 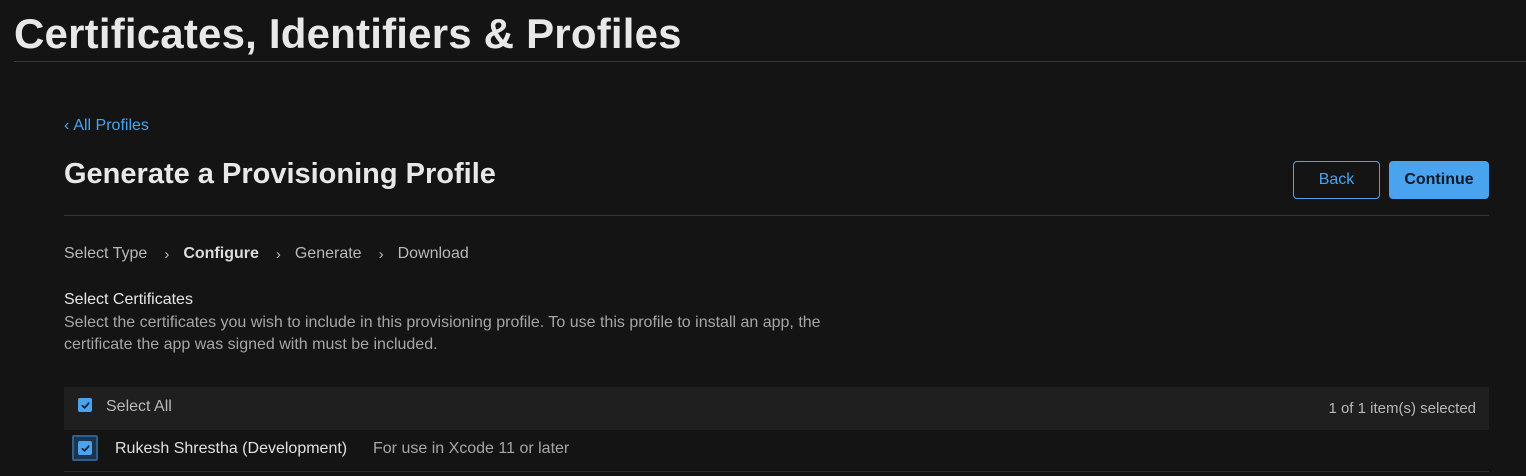 I want to click on select-certificates-title: Select Certificates, so click(x=128, y=299).